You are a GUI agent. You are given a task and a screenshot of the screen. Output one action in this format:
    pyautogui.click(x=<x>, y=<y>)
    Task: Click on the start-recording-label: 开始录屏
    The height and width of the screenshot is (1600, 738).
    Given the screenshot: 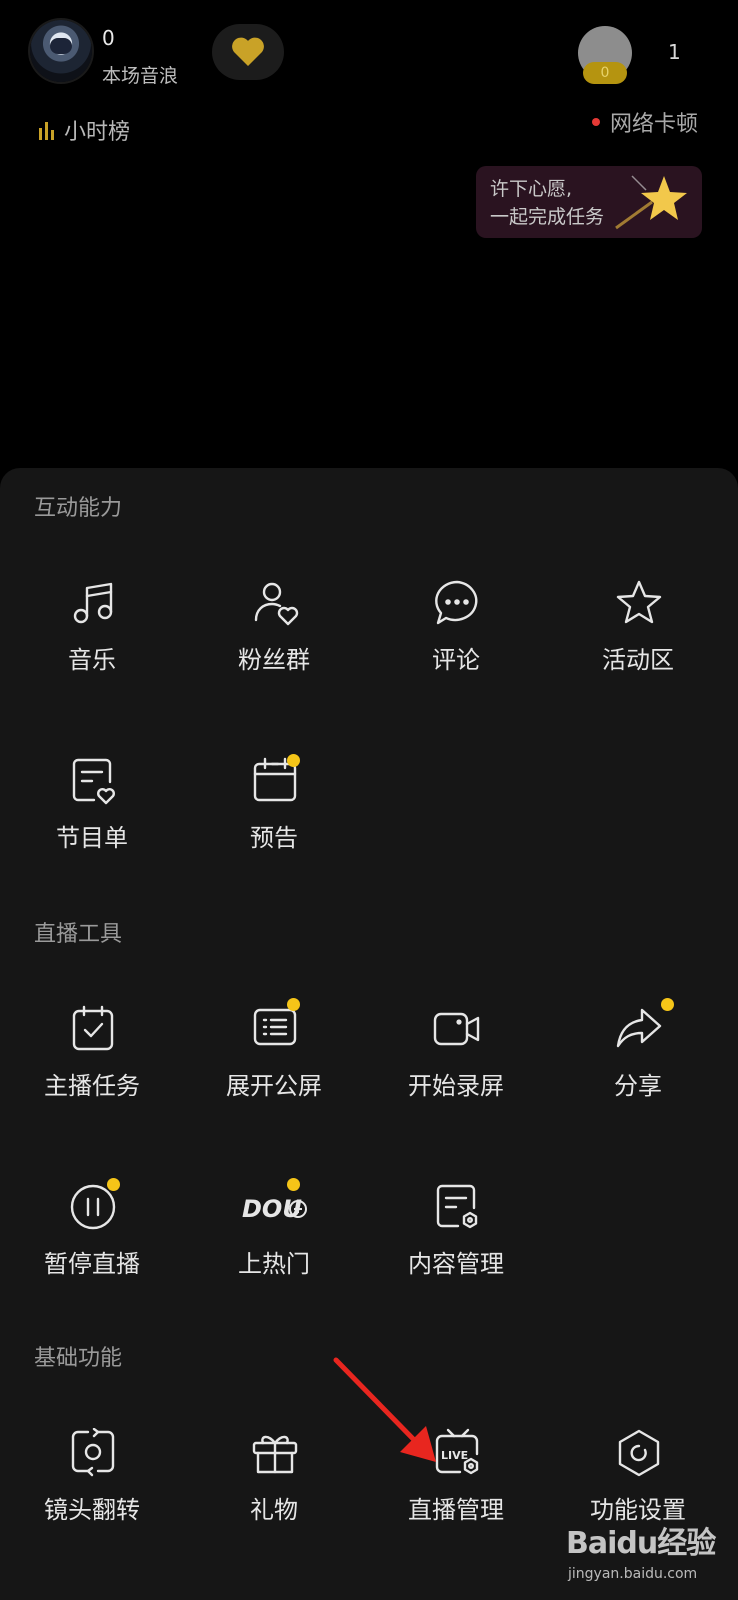 What is the action you would take?
    pyautogui.click(x=456, y=1086)
    